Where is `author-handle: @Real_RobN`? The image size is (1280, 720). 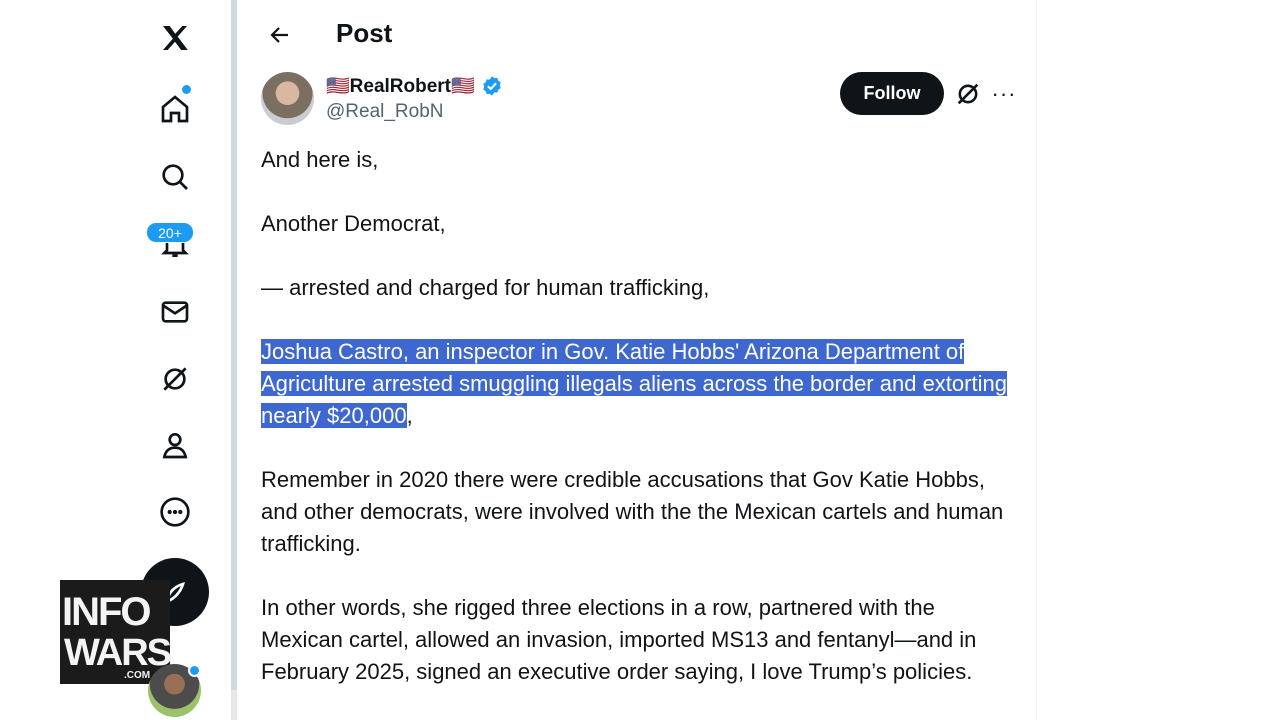 author-handle: @Real_RobN is located at coordinates (385, 112).